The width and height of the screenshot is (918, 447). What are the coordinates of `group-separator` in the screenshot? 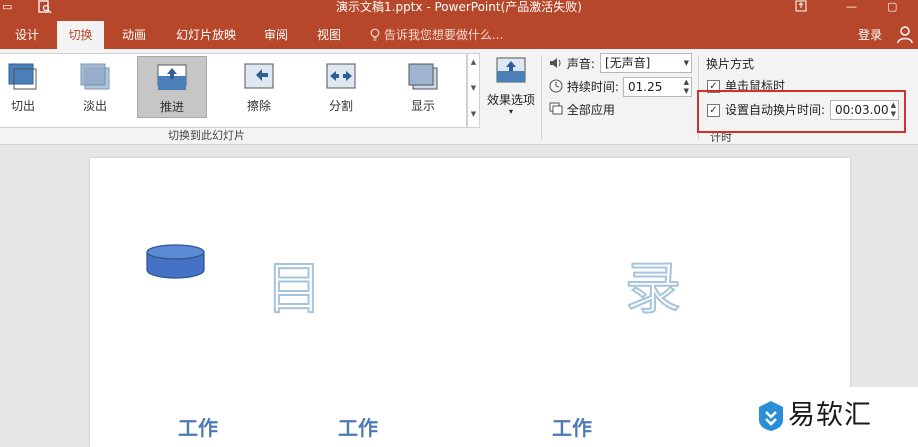 It's located at (541, 97).